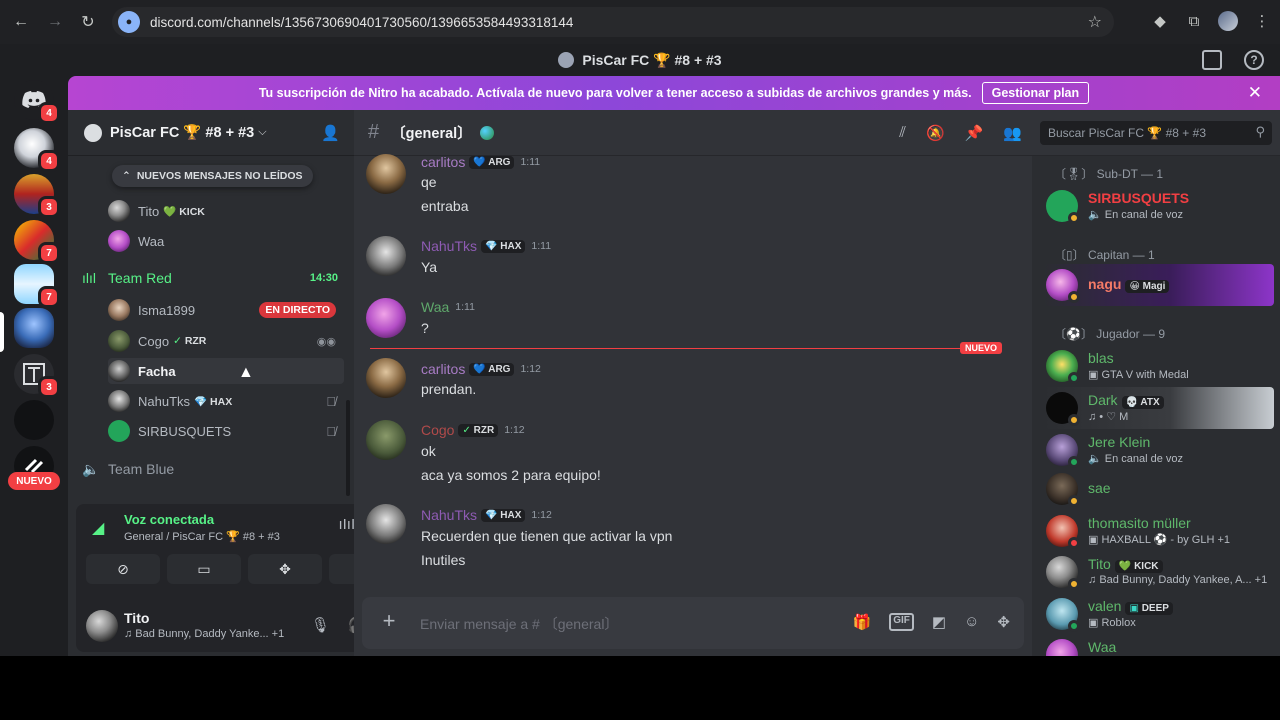  What do you see at coordinates (37, 102) in the screenshot?
I see `direct-messages-home: 4` at bounding box center [37, 102].